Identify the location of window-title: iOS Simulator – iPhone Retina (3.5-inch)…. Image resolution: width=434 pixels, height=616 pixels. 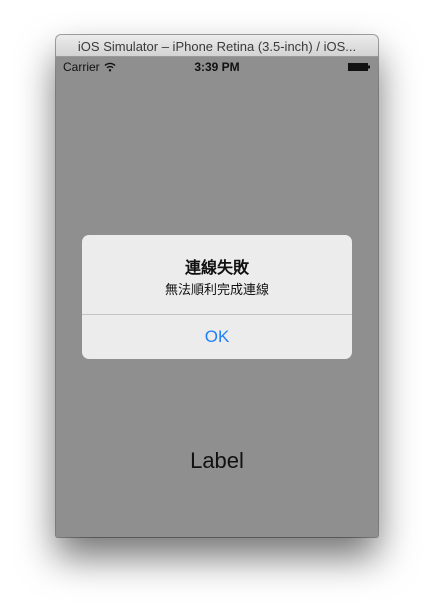
(217, 46).